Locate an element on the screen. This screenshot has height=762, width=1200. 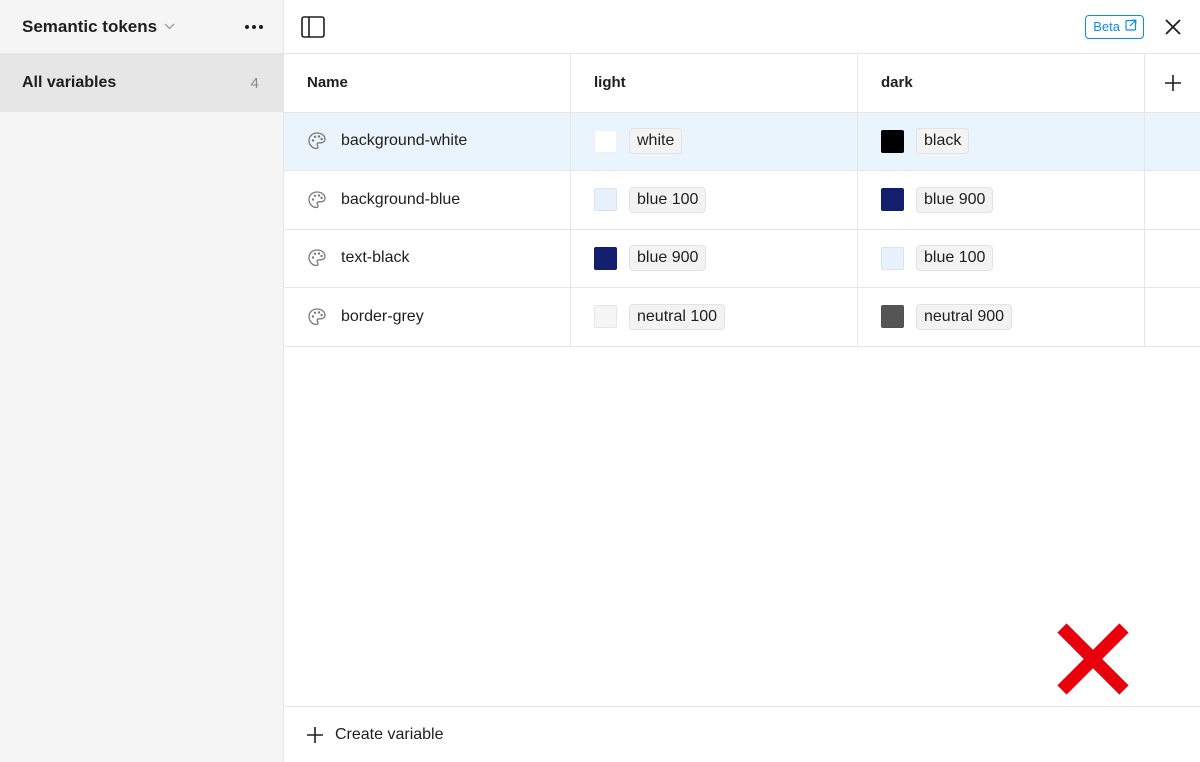
variable-name-cell: text-black is located at coordinates (427, 258).